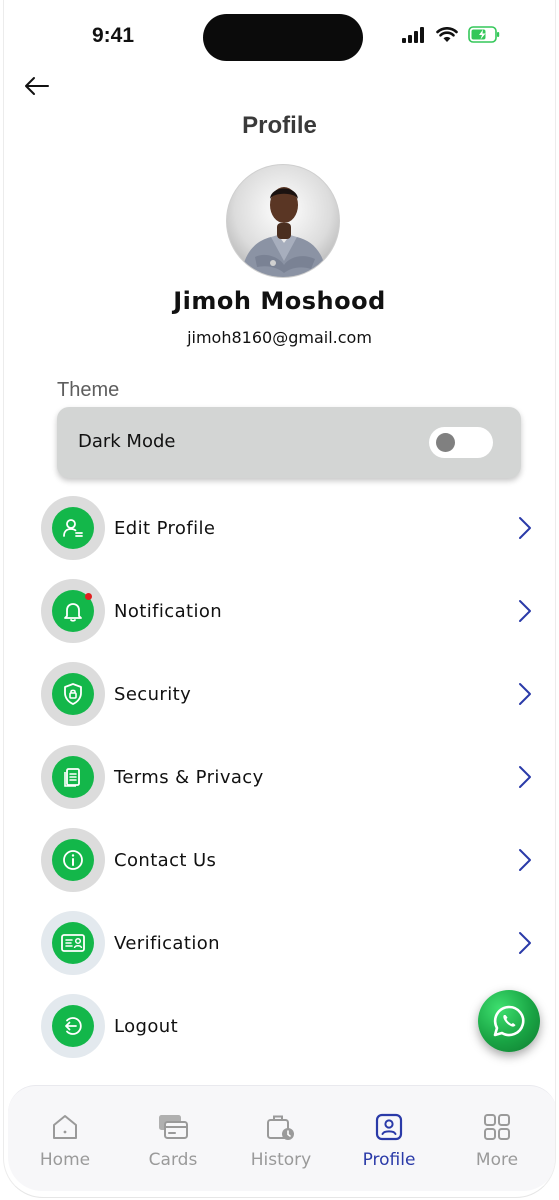 The image size is (559, 1200). I want to click on user-edit-icon, so click(73, 528).